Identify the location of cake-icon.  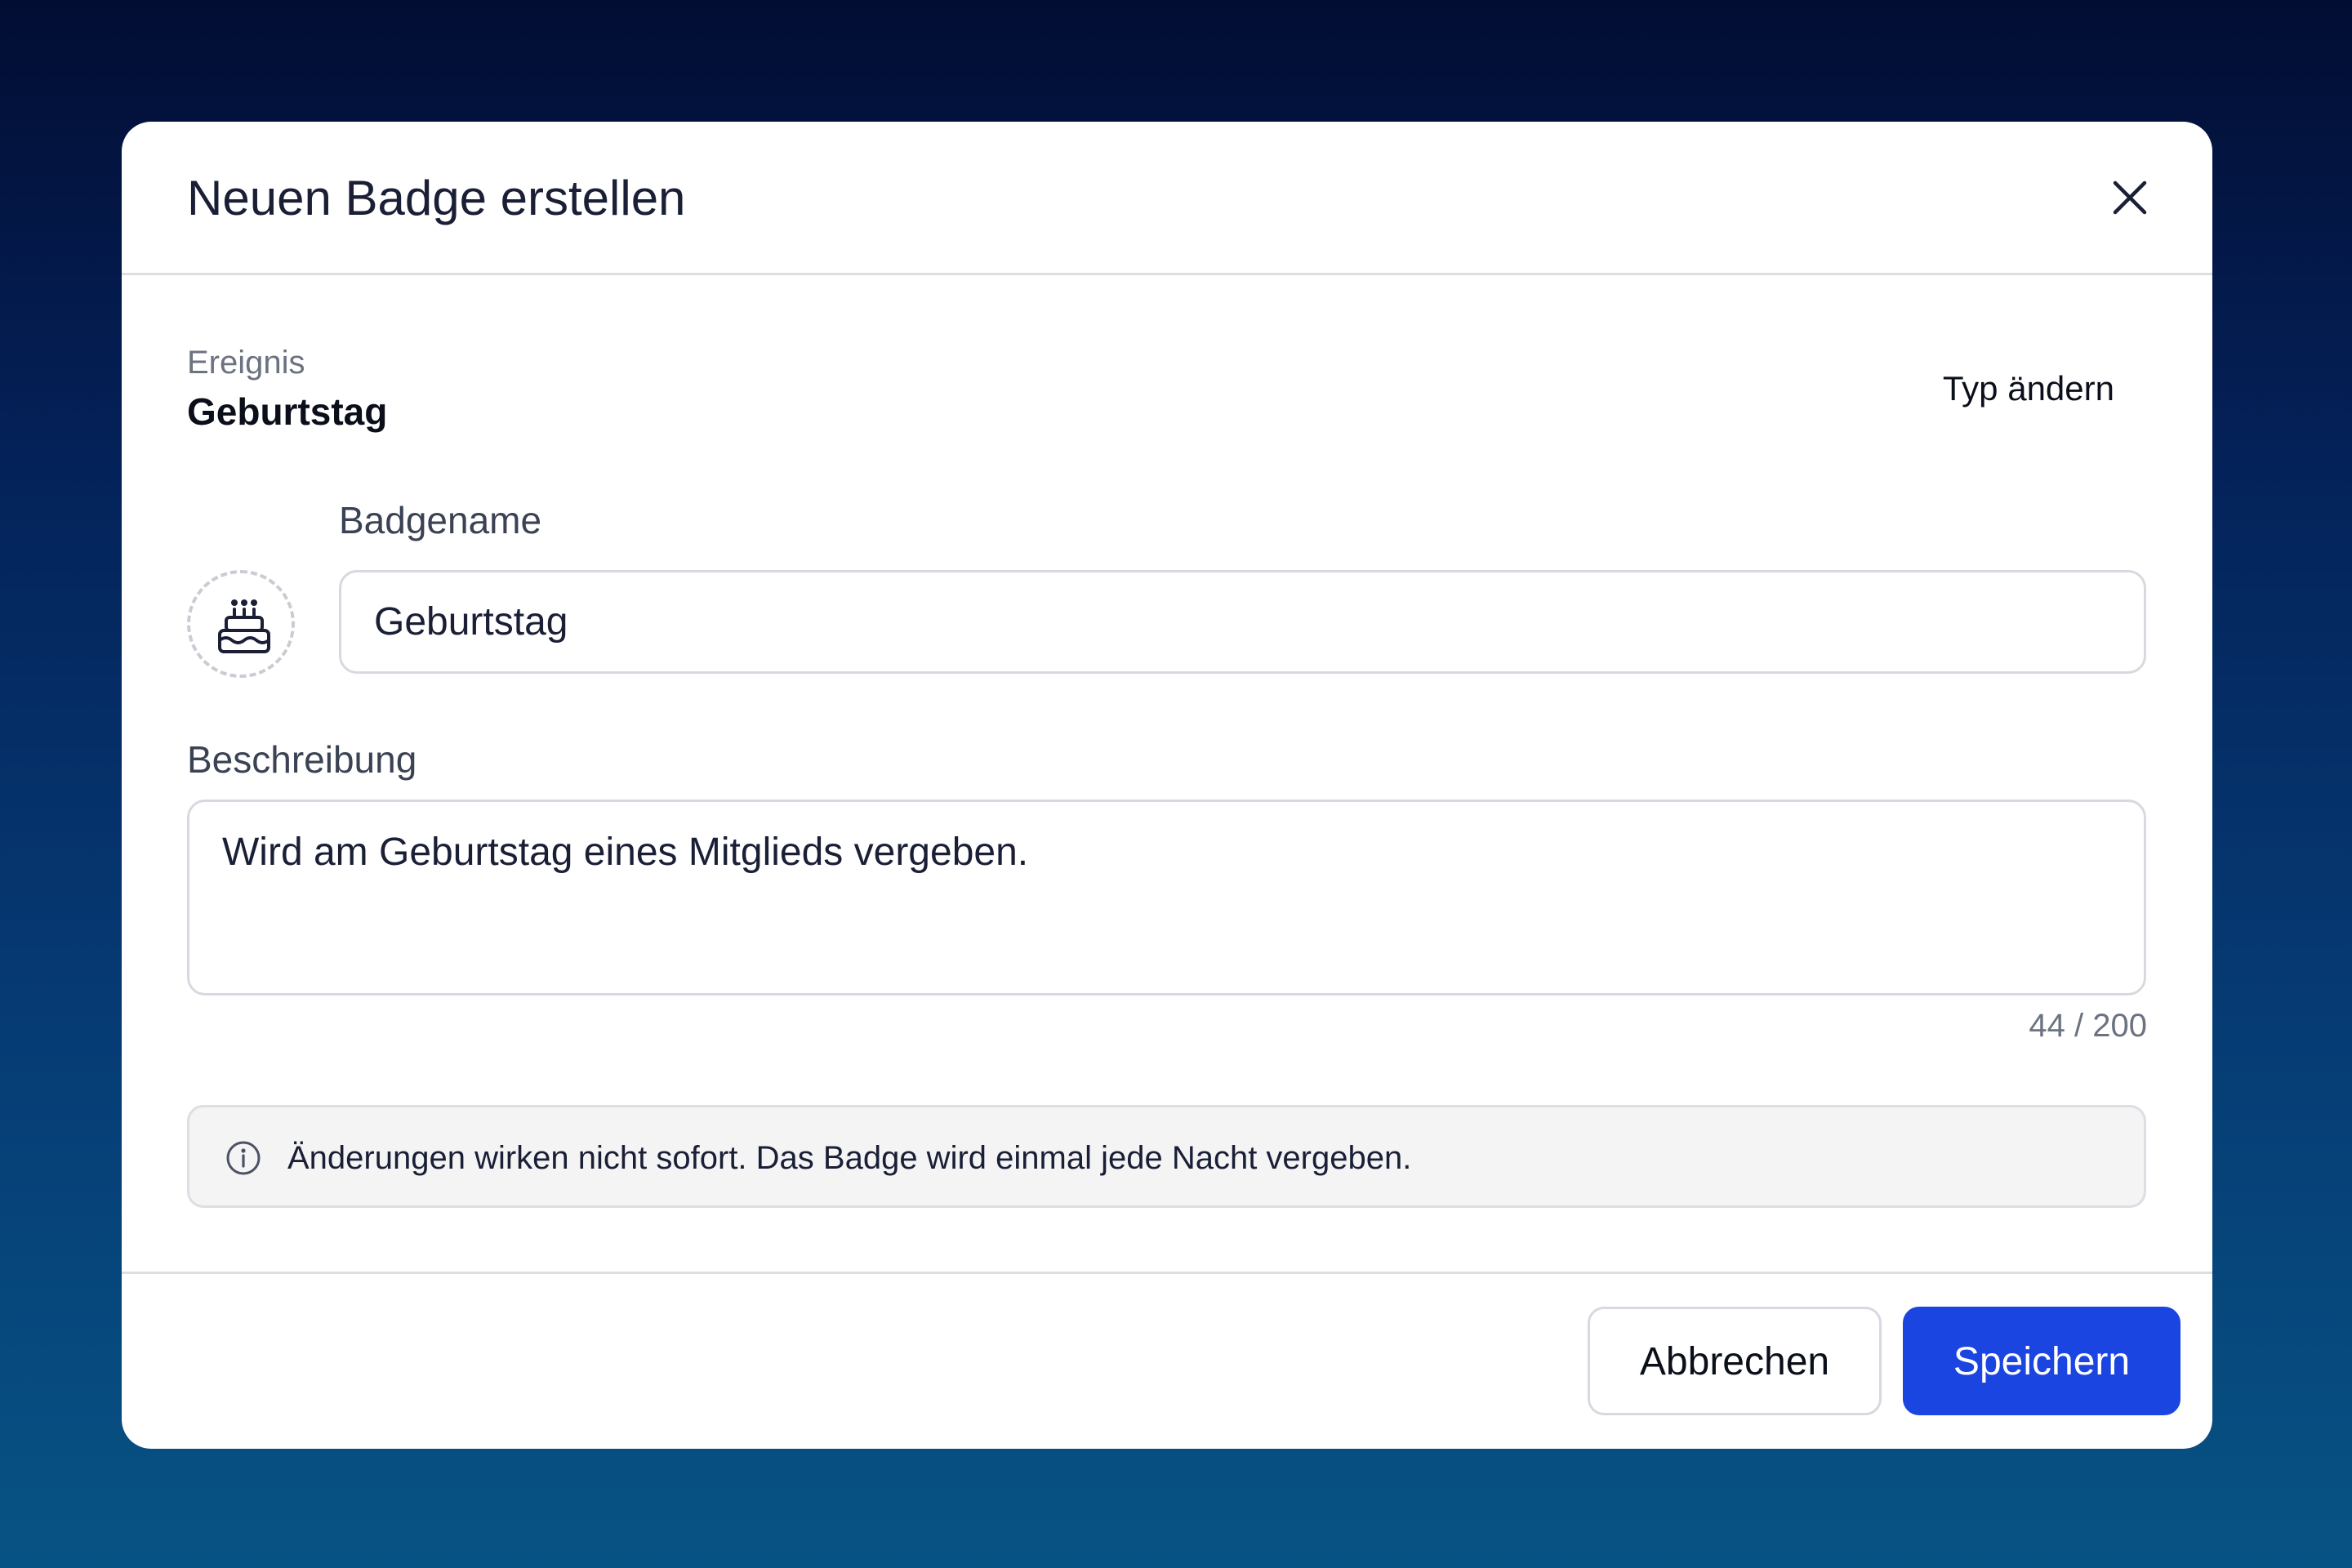
(244, 626).